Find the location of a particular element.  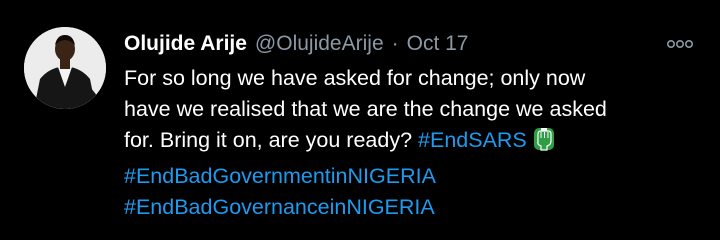

green-fist-flag-icon is located at coordinates (544, 143).